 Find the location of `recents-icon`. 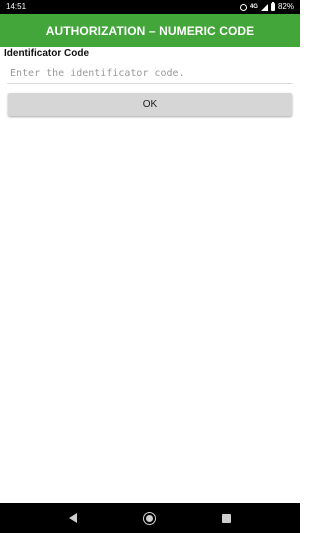

recents-icon is located at coordinates (227, 518).